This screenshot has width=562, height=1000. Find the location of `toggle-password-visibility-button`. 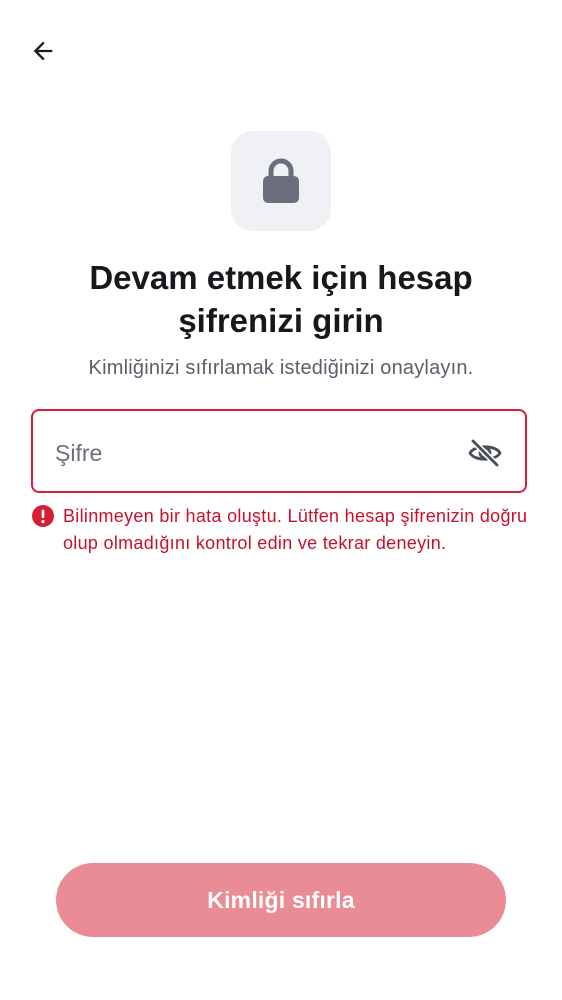

toggle-password-visibility-button is located at coordinates (485, 453).